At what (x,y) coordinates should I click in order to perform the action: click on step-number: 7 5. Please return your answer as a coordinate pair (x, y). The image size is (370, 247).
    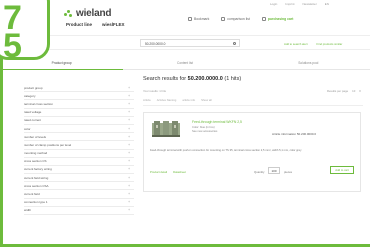
    Looking at the image, I should click on (12, 32).